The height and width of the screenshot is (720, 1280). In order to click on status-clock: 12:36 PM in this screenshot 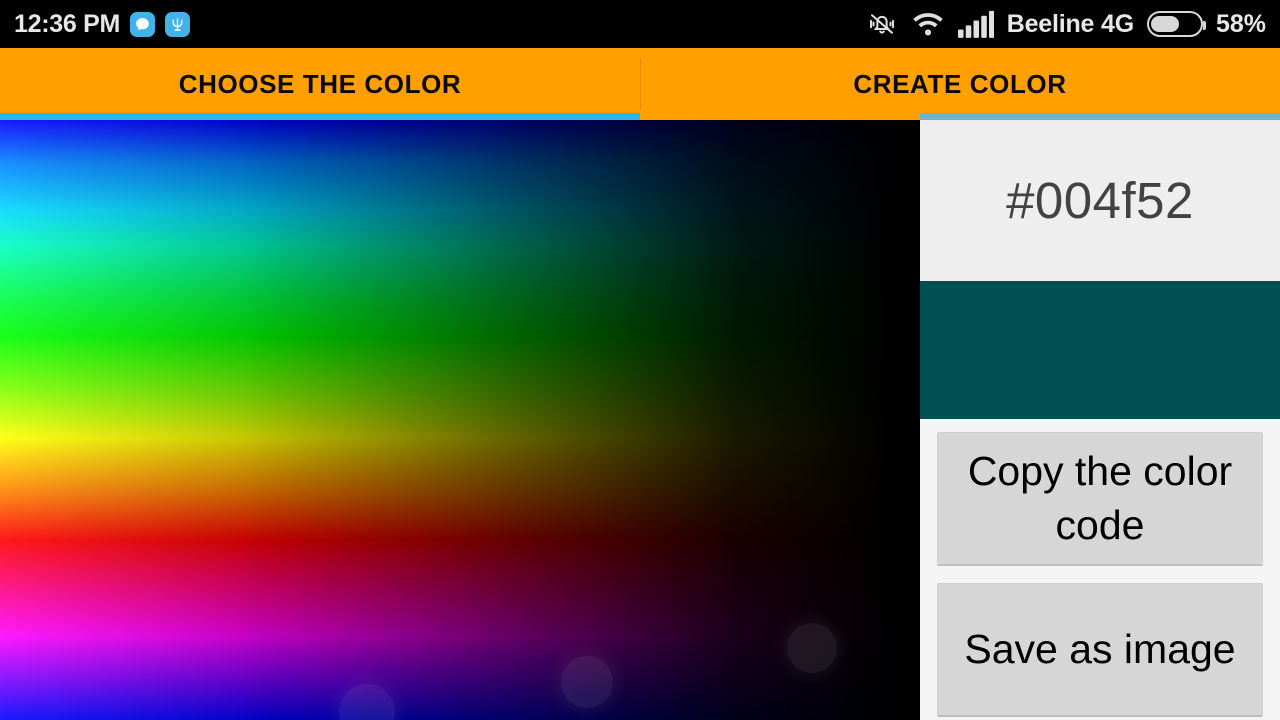, I will do `click(67, 23)`.